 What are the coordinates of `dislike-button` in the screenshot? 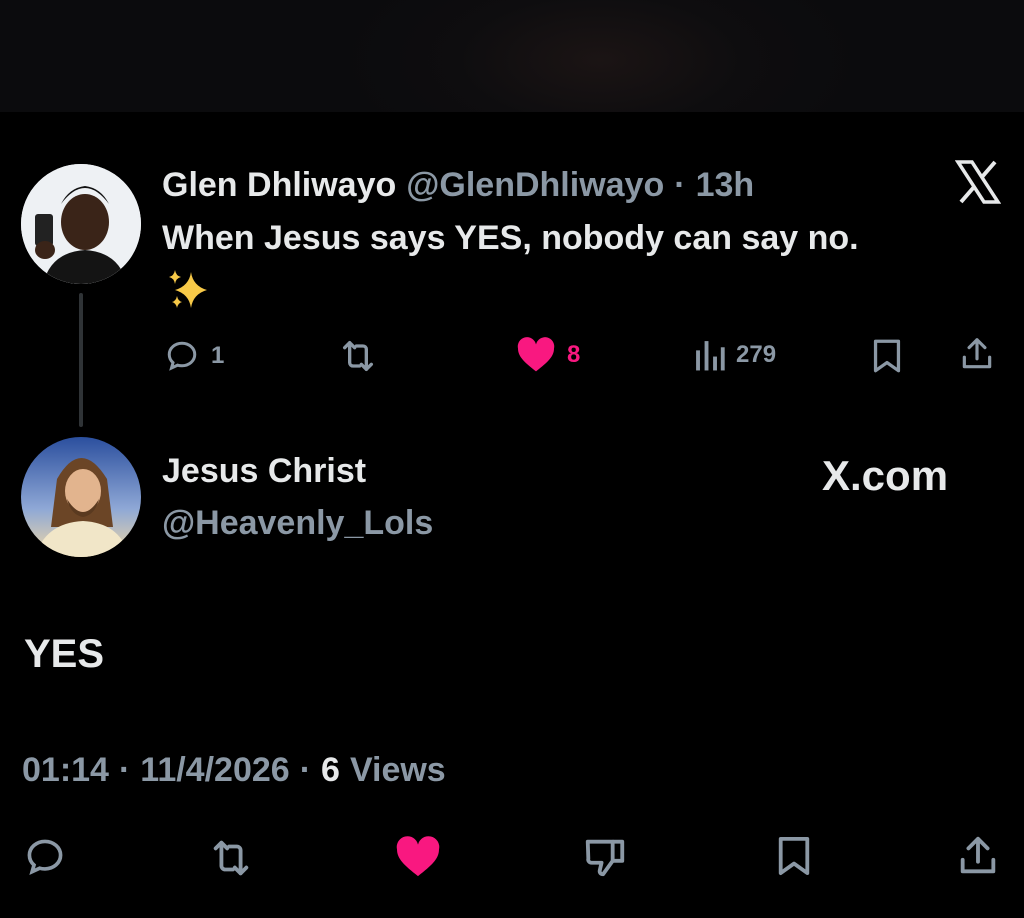 It's located at (605, 859).